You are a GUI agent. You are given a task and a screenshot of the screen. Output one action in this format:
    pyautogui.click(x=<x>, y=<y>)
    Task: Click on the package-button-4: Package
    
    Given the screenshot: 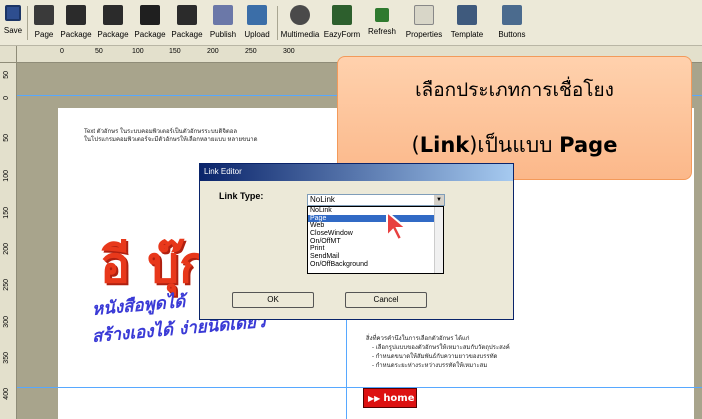 What is the action you would take?
    pyautogui.click(x=187, y=23)
    